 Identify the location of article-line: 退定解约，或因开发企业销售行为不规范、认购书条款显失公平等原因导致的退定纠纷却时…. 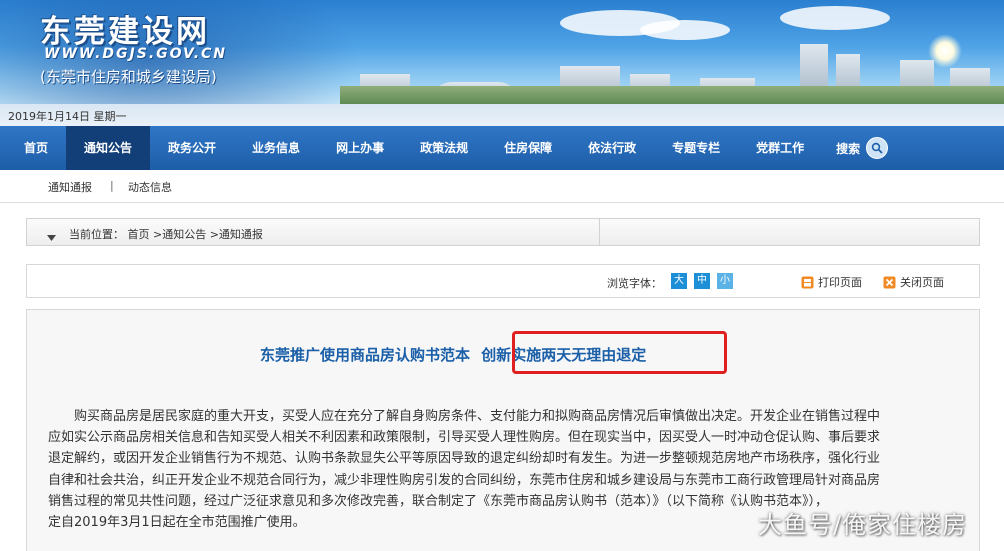
(464, 459).